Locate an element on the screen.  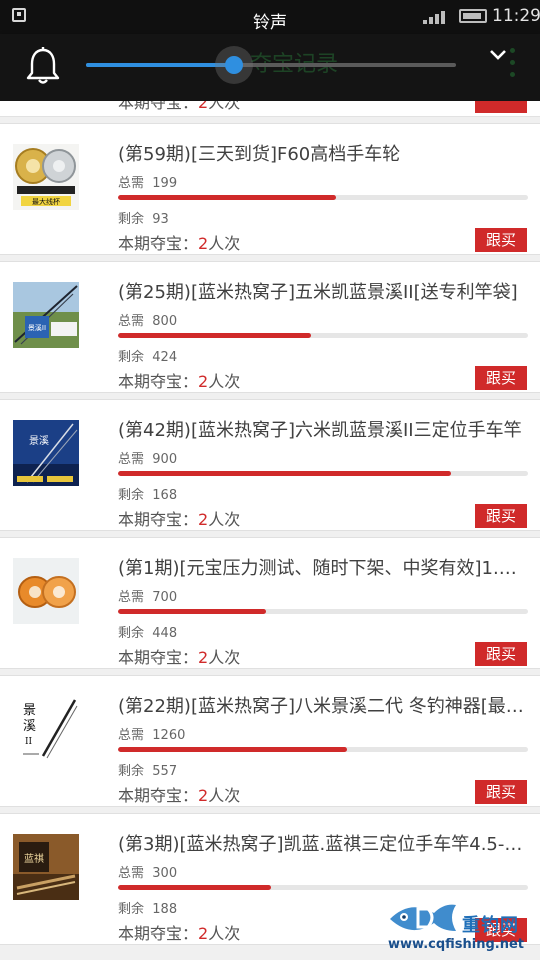
remaining-value: 188 is located at coordinates (165, 909).